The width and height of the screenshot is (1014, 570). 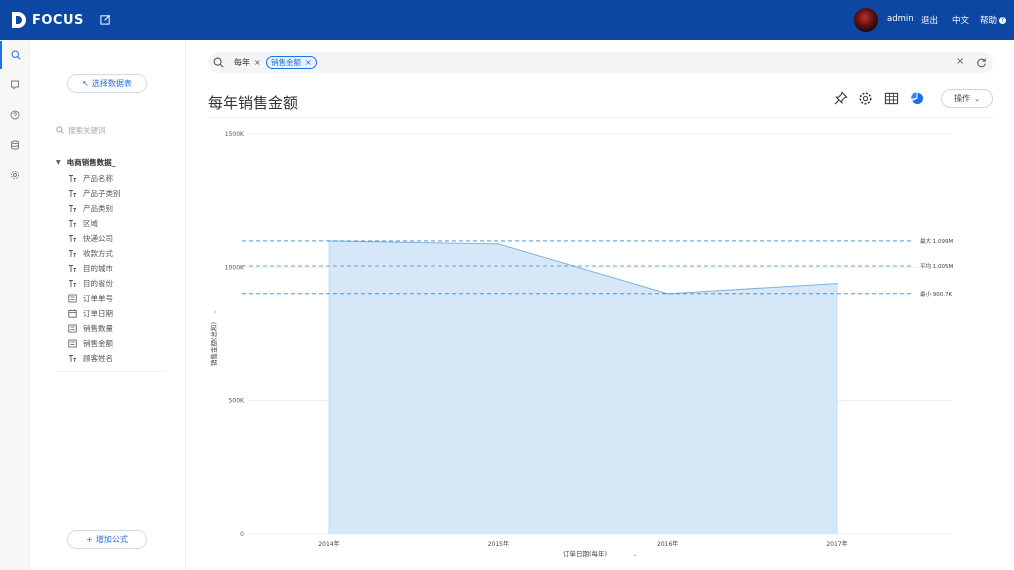 I want to click on x-tick-label: 2016年, so click(x=667, y=544).